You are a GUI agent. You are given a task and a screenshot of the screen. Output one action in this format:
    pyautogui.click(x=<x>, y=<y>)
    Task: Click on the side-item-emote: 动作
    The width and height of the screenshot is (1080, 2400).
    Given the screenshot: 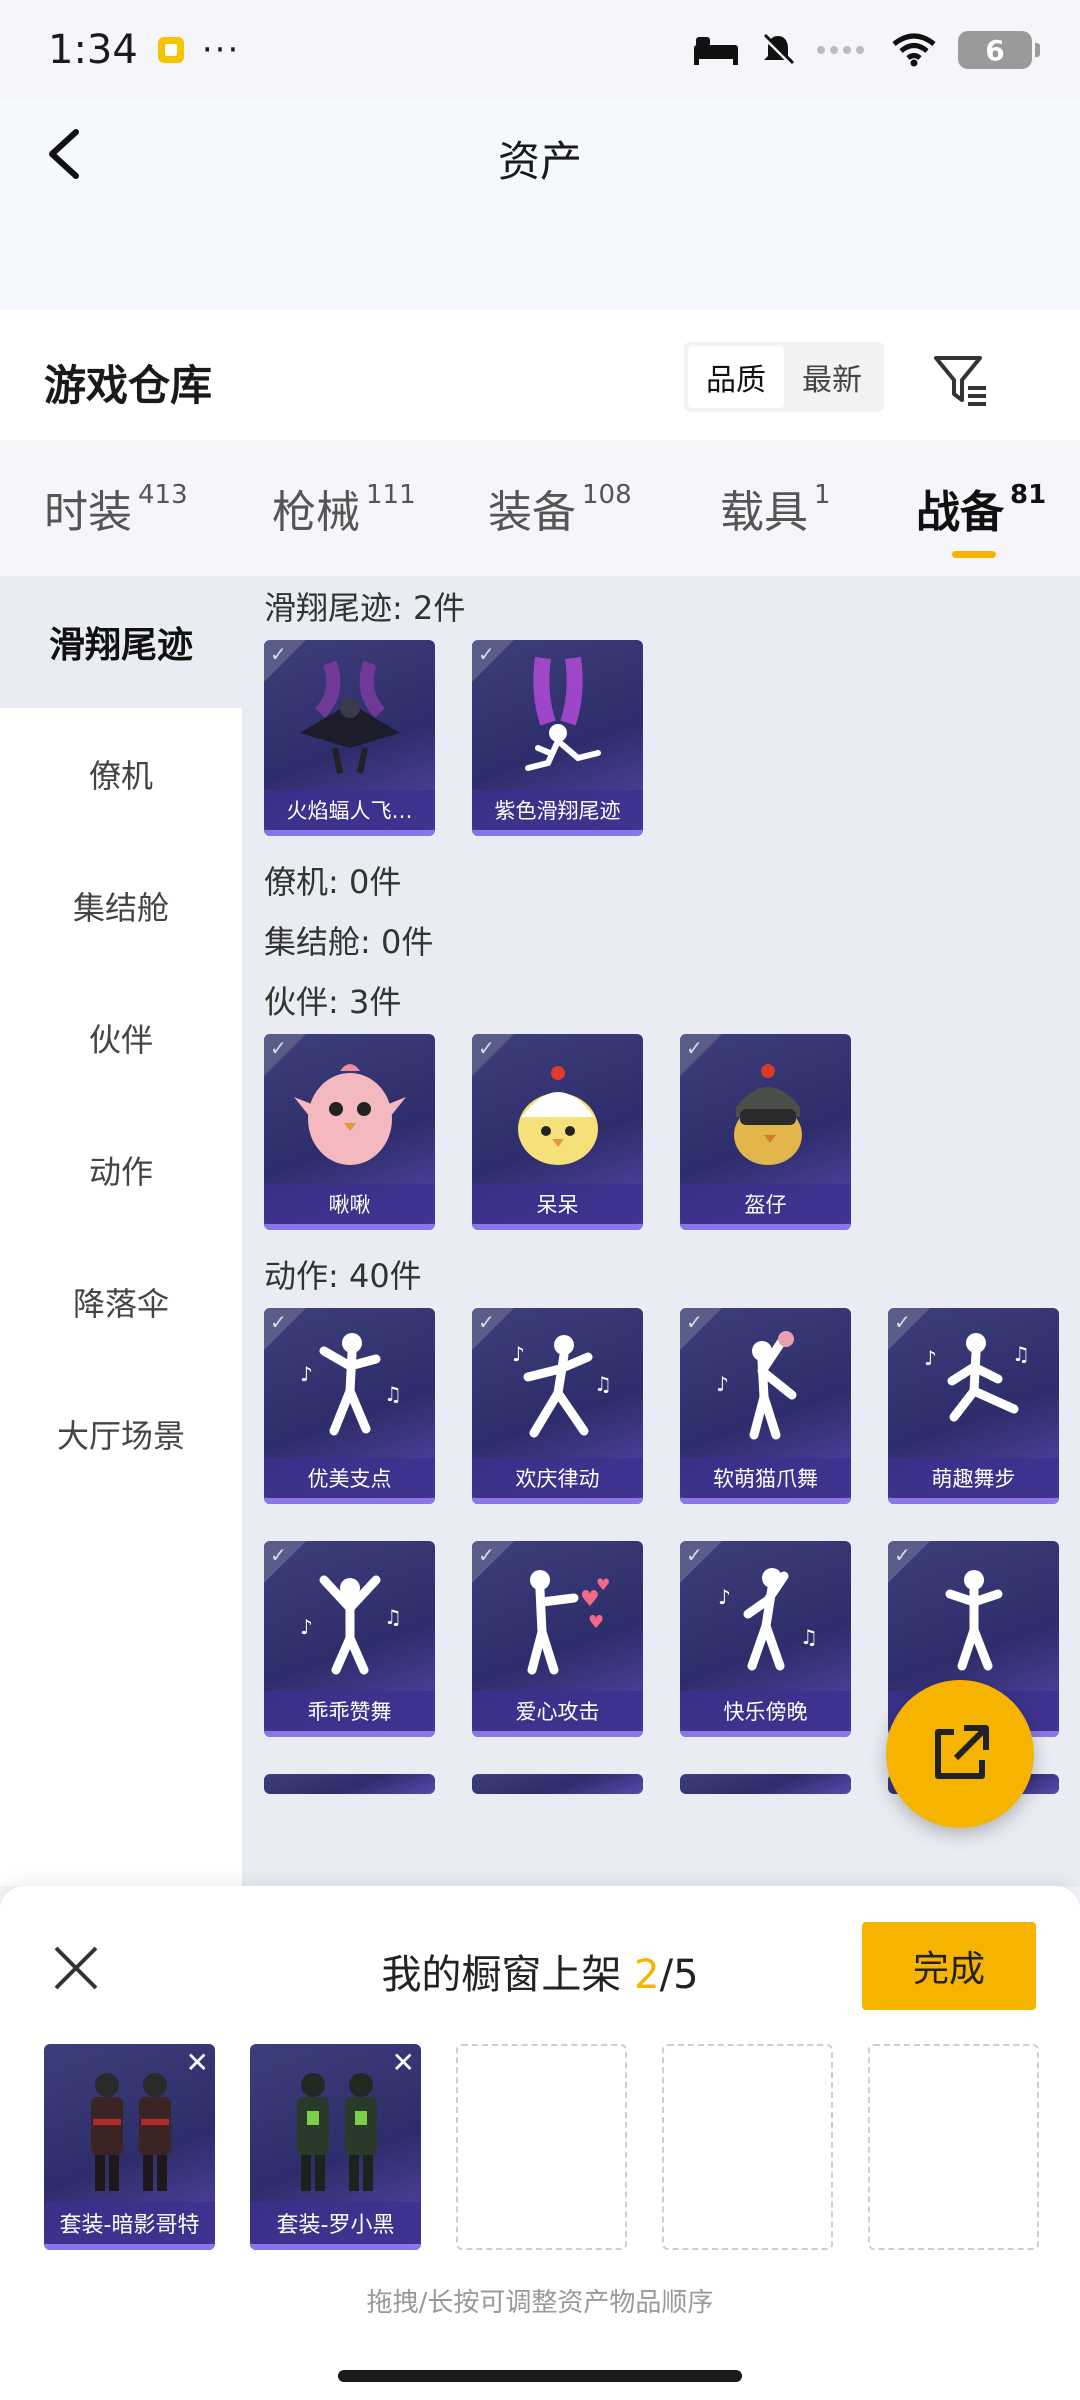 What is the action you would take?
    pyautogui.click(x=121, y=1170)
    